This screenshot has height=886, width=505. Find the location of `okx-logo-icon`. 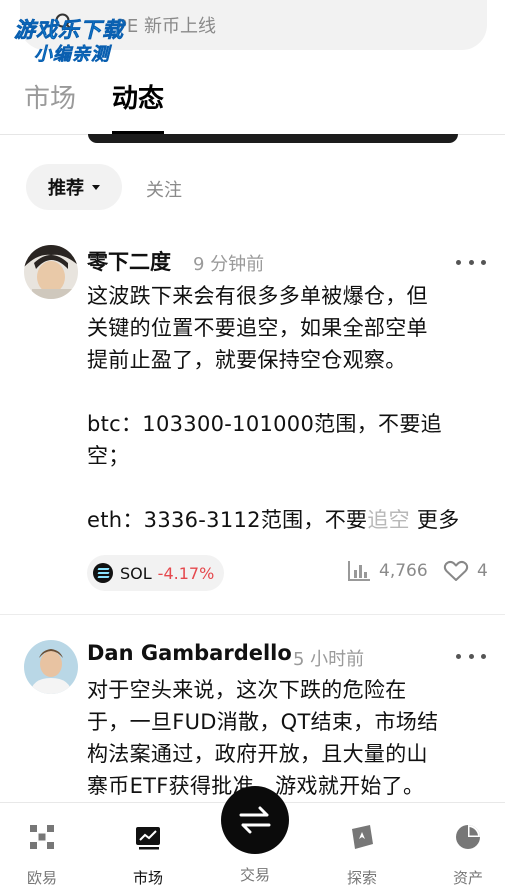

okx-logo-icon is located at coordinates (42, 837).